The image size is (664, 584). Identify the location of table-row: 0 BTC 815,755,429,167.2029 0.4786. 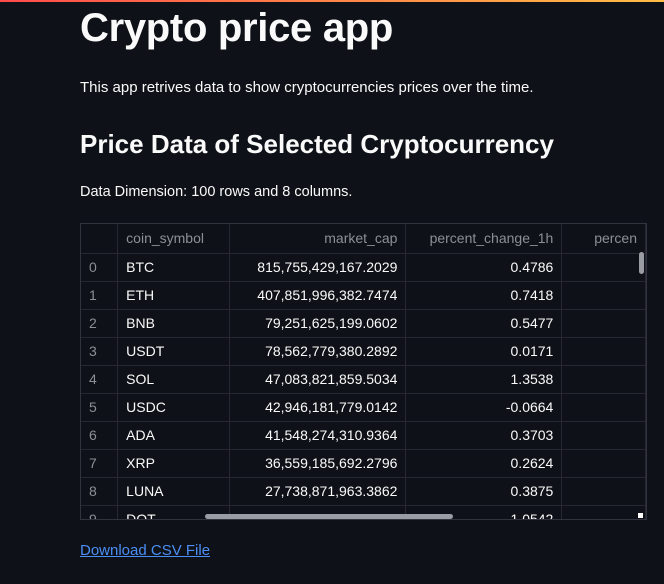
(363, 267).